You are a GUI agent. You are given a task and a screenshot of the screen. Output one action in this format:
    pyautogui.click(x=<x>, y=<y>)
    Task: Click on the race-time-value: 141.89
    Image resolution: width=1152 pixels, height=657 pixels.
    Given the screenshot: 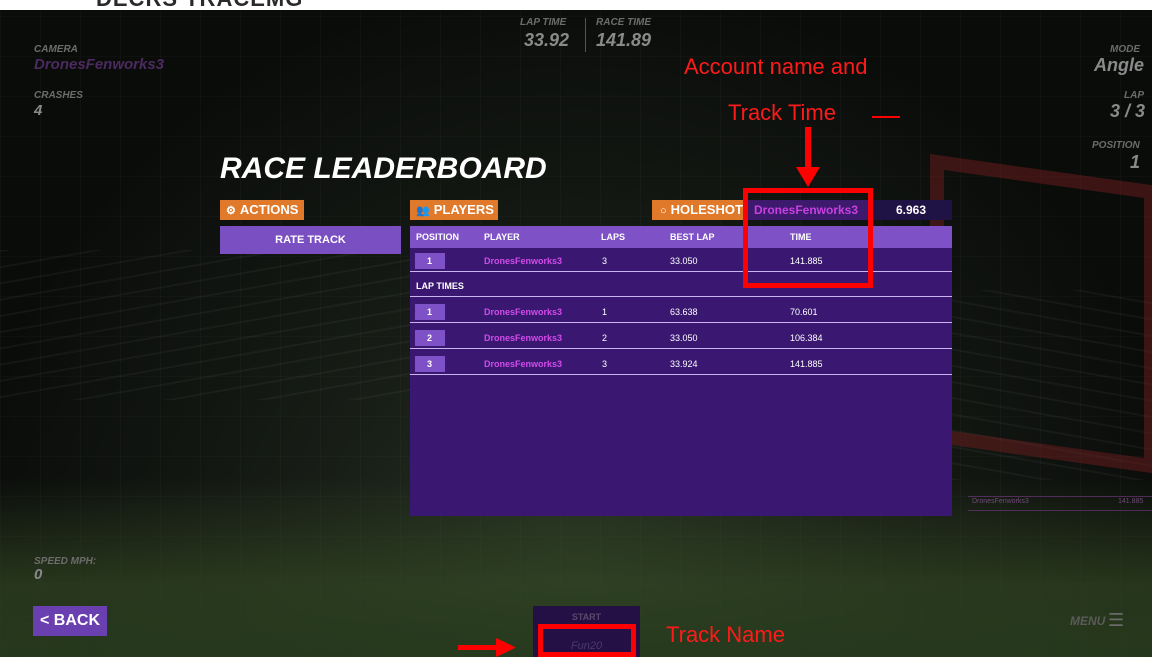 What is the action you would take?
    pyautogui.click(x=624, y=40)
    